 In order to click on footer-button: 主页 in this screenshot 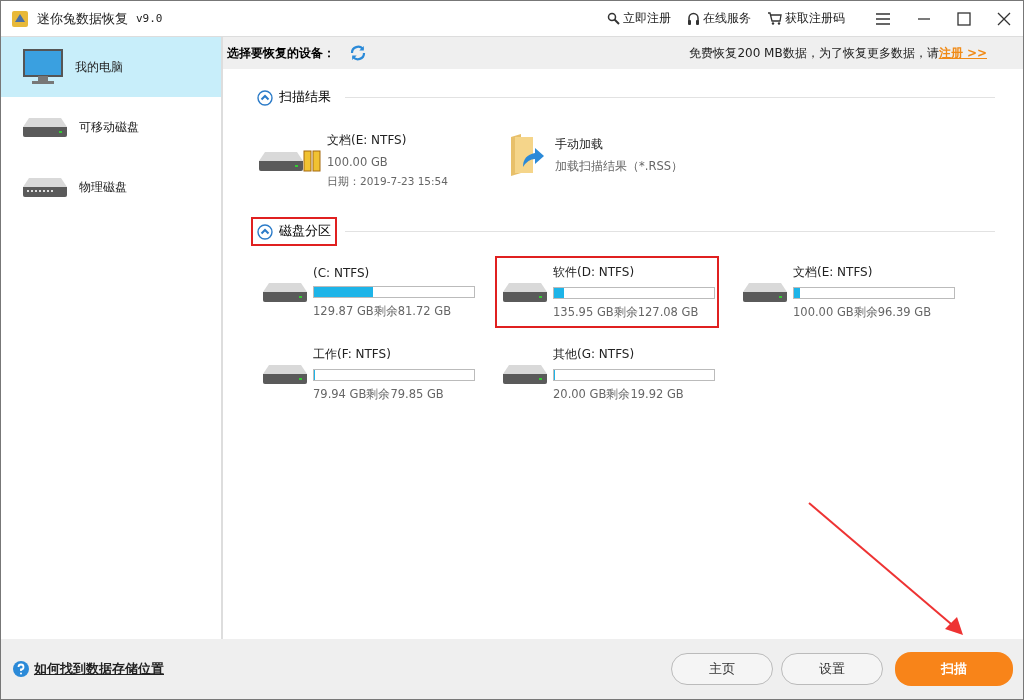, I will do `click(722, 669)`.